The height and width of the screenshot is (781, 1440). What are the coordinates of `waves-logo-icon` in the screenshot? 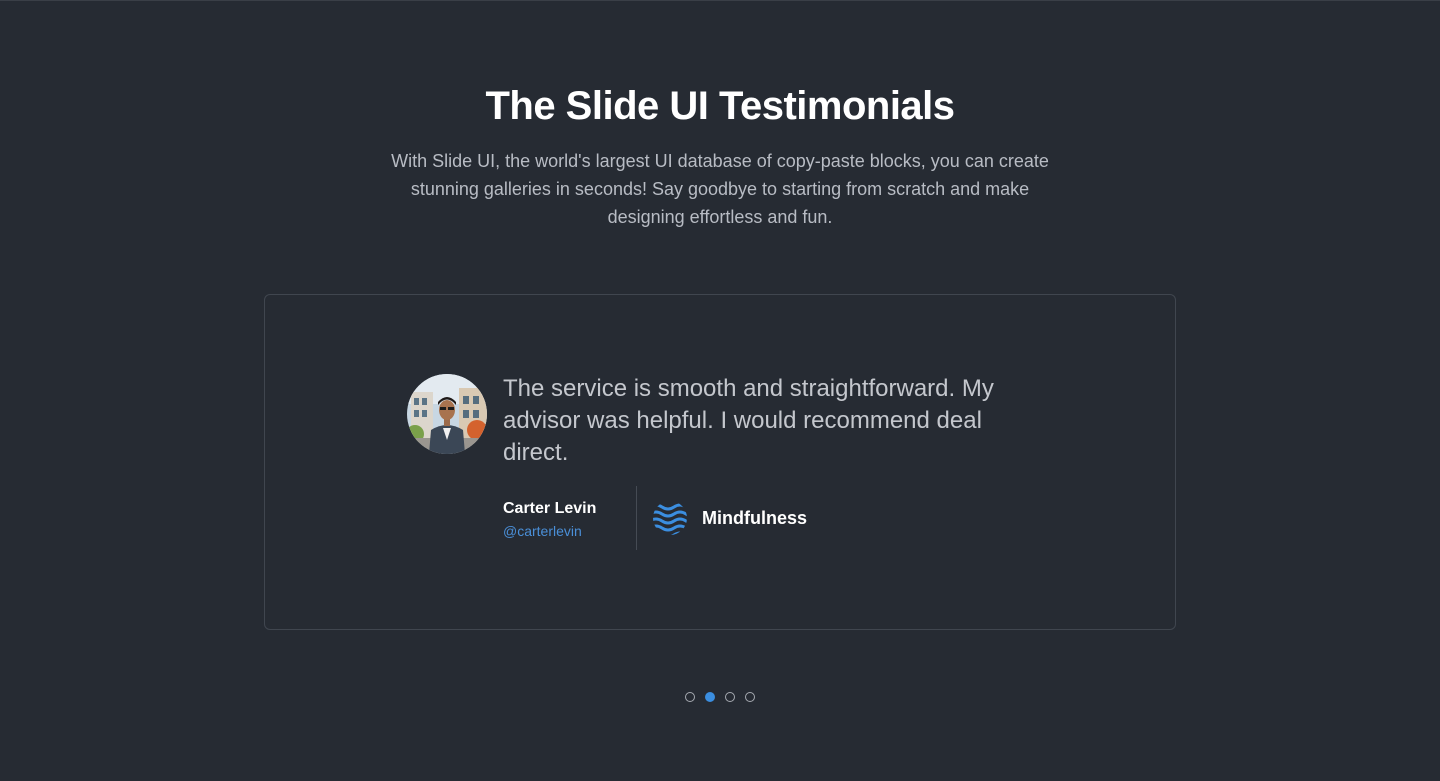 It's located at (670, 519).